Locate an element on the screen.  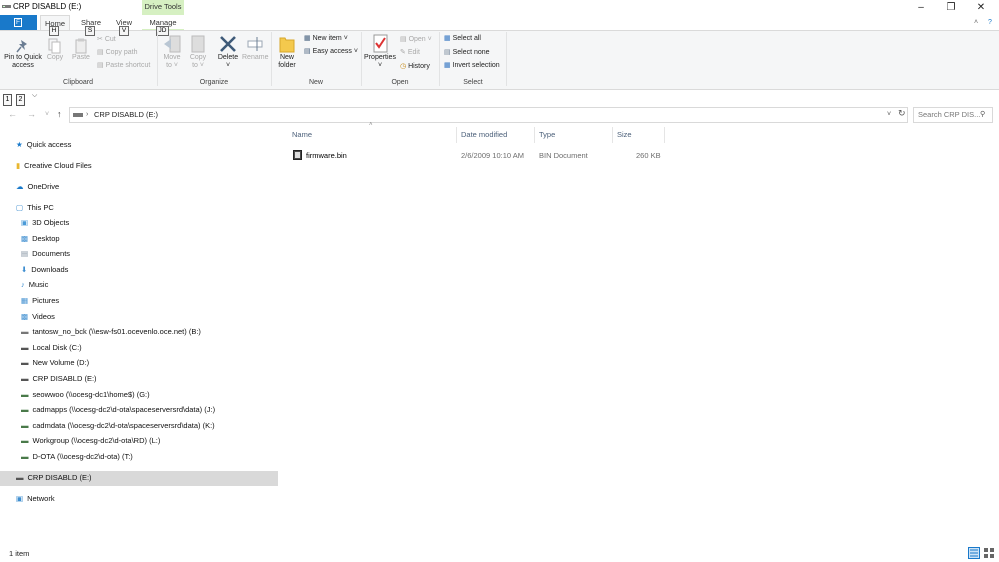
collapse-ribbon-icon: ˄ is located at coordinates (976, 22).